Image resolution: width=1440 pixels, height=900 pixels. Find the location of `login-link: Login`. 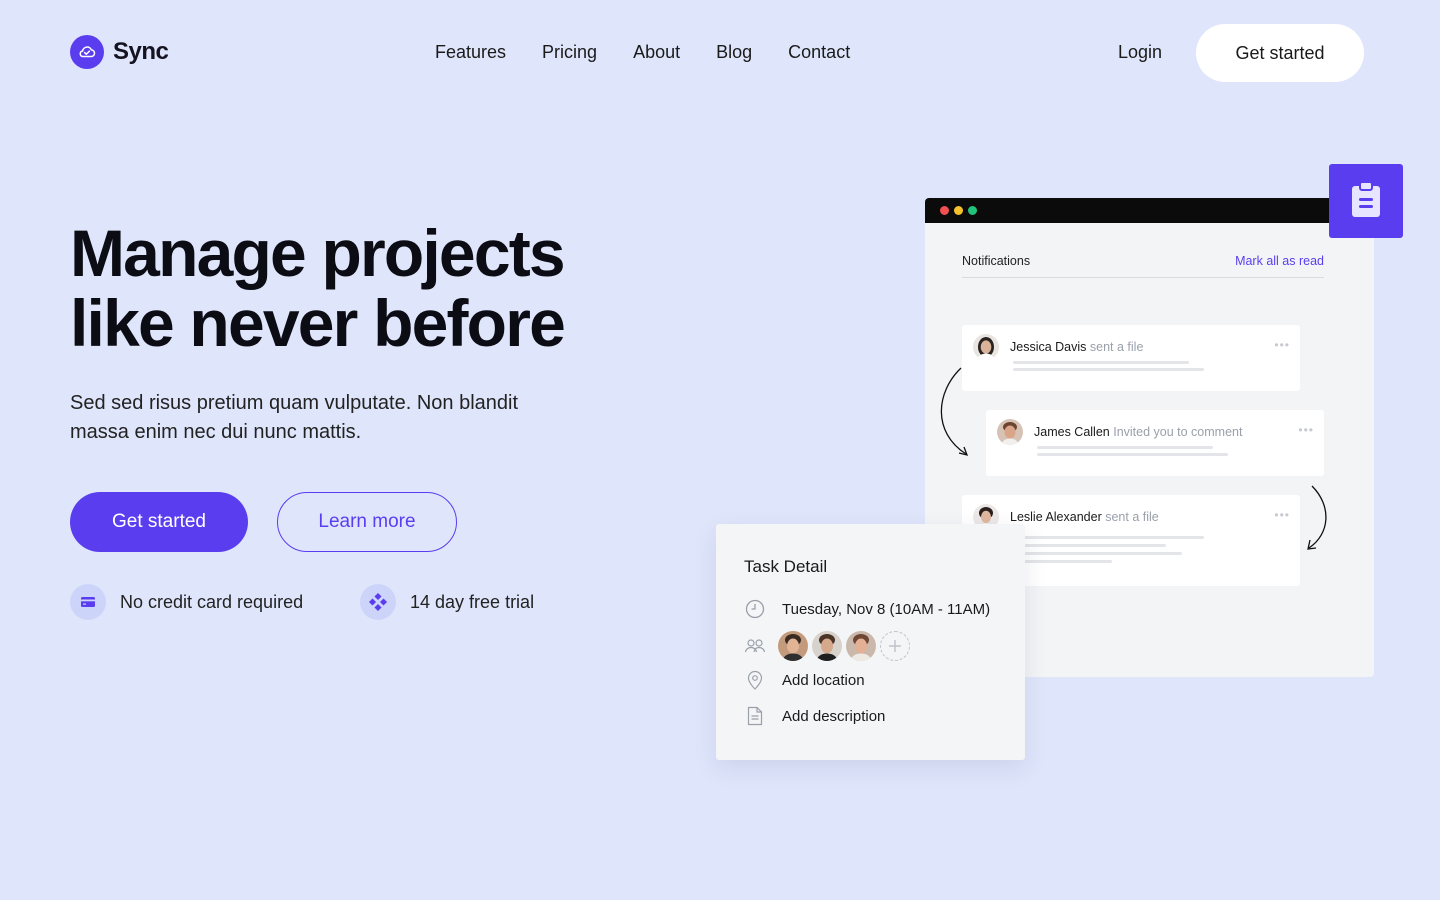

login-link: Login is located at coordinates (1140, 52).